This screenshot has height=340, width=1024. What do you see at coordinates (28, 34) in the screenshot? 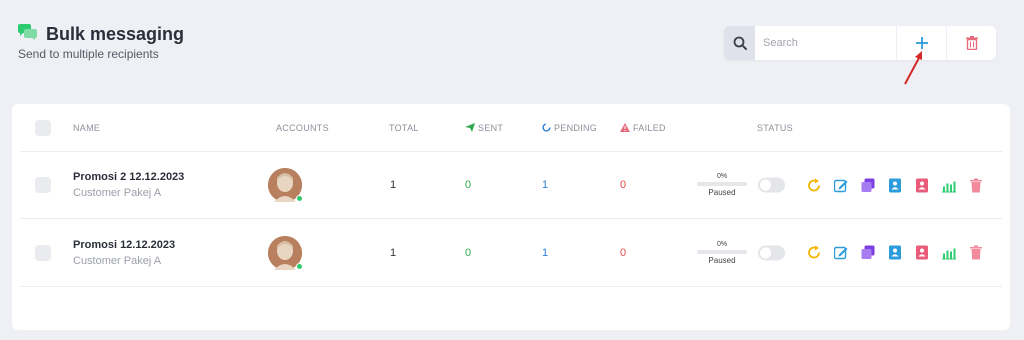
I see `chat-bubbles-icon` at bounding box center [28, 34].